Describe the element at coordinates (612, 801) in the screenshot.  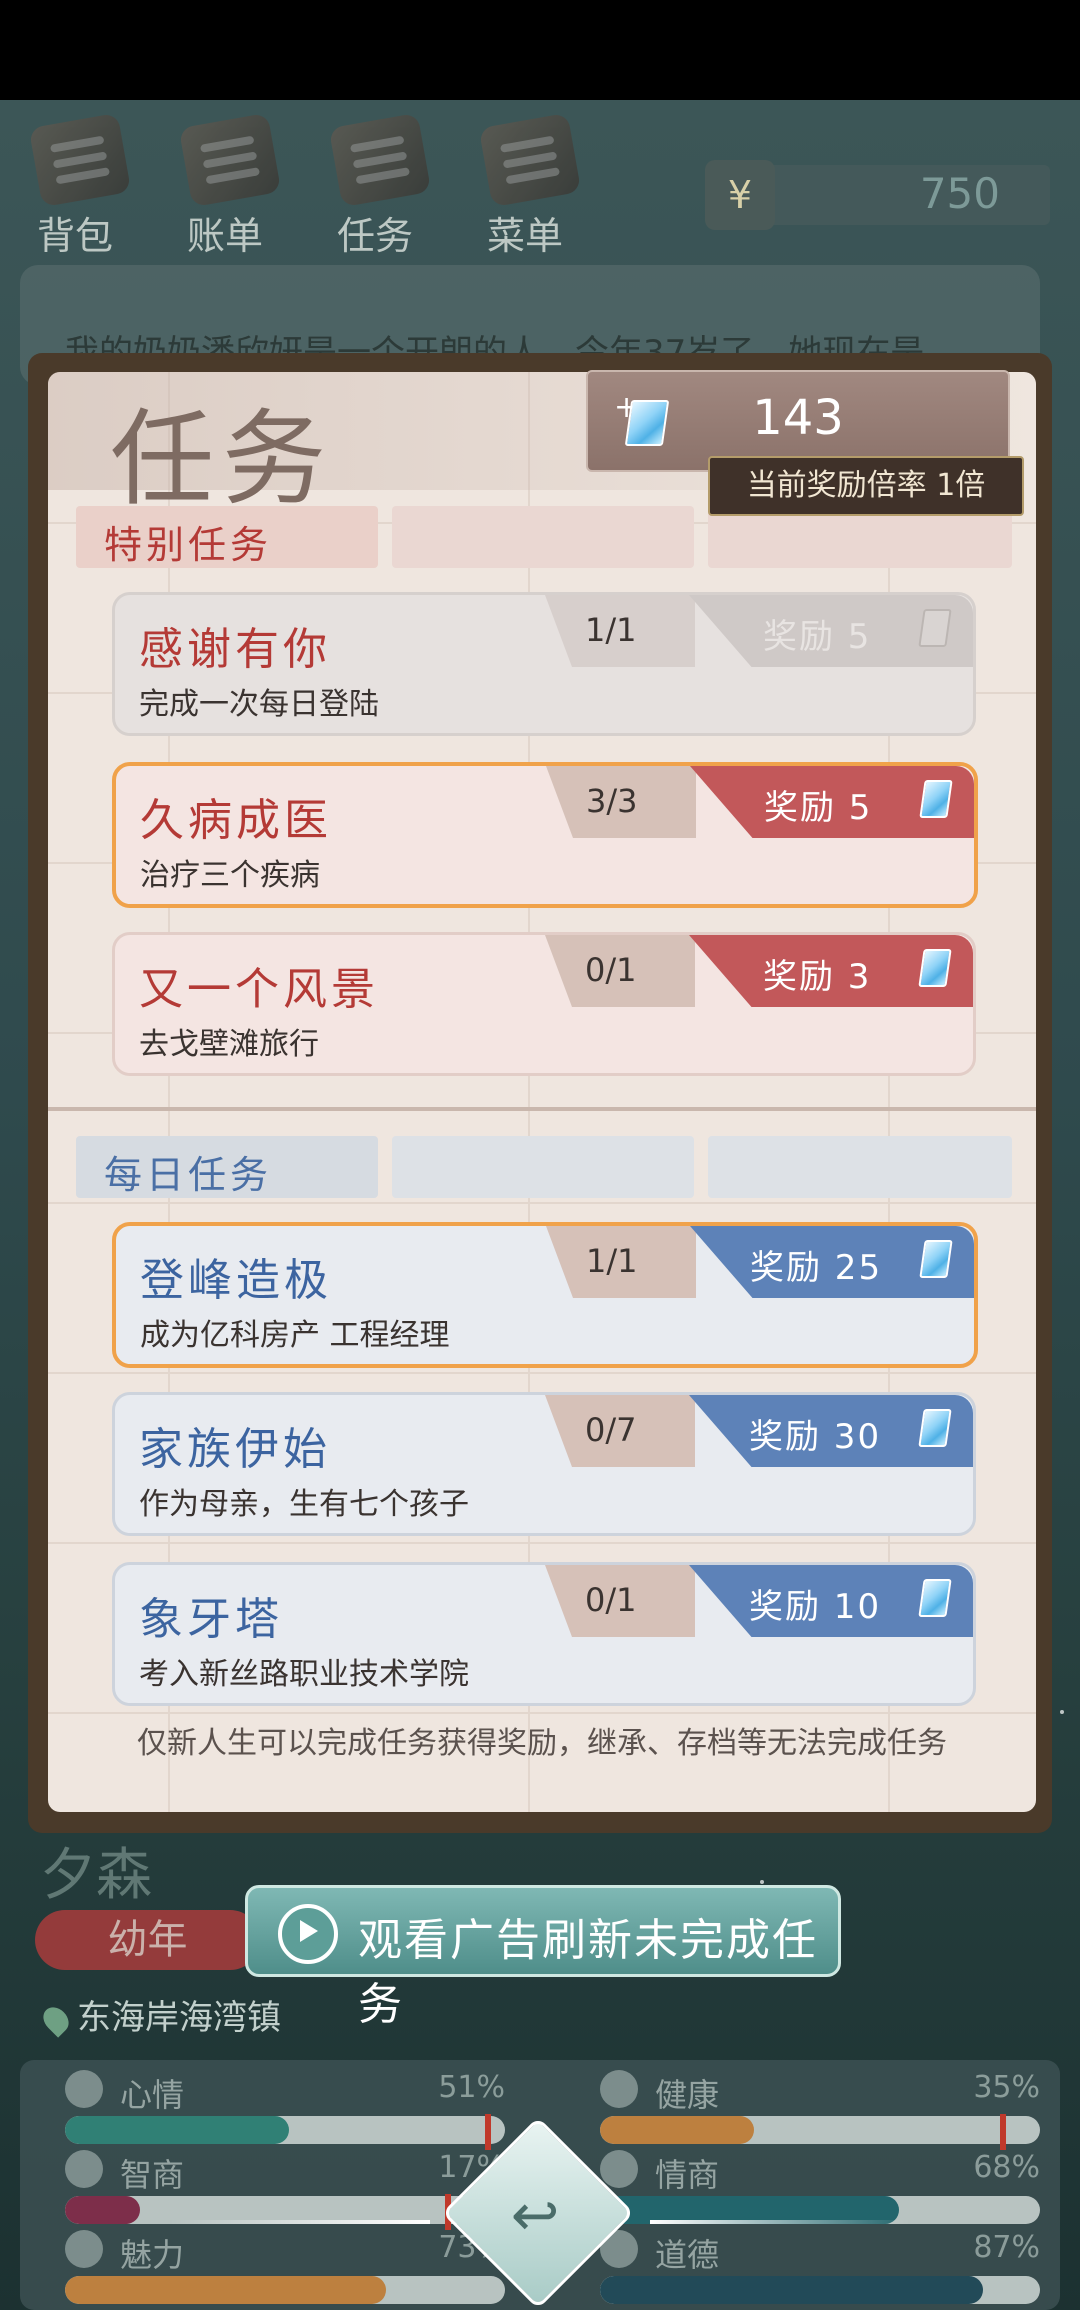
I see `task-progress-text: 3/3` at that location.